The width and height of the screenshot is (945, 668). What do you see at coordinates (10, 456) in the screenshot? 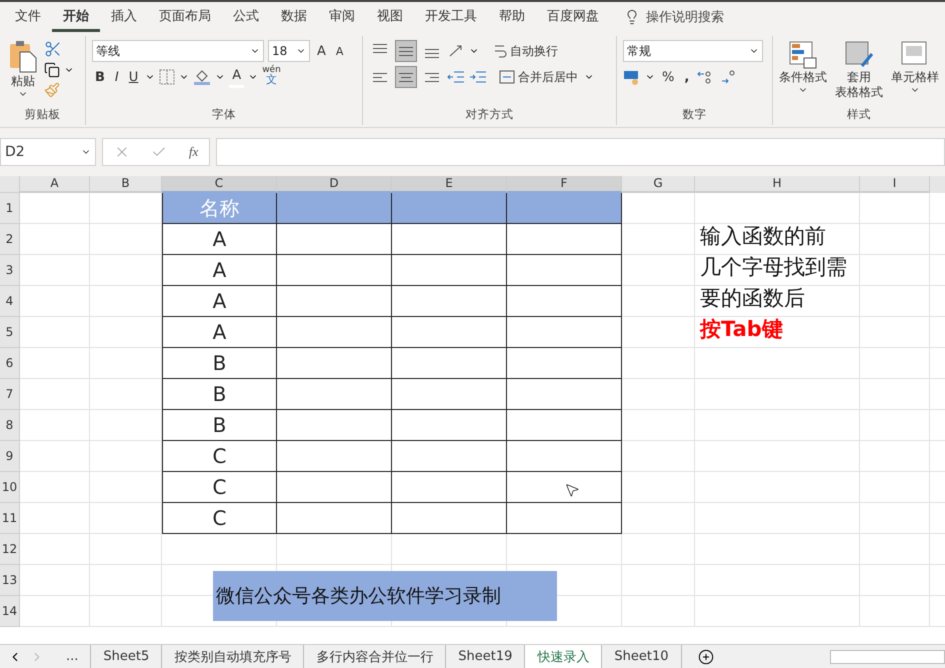
I see `row-header: 9` at bounding box center [10, 456].